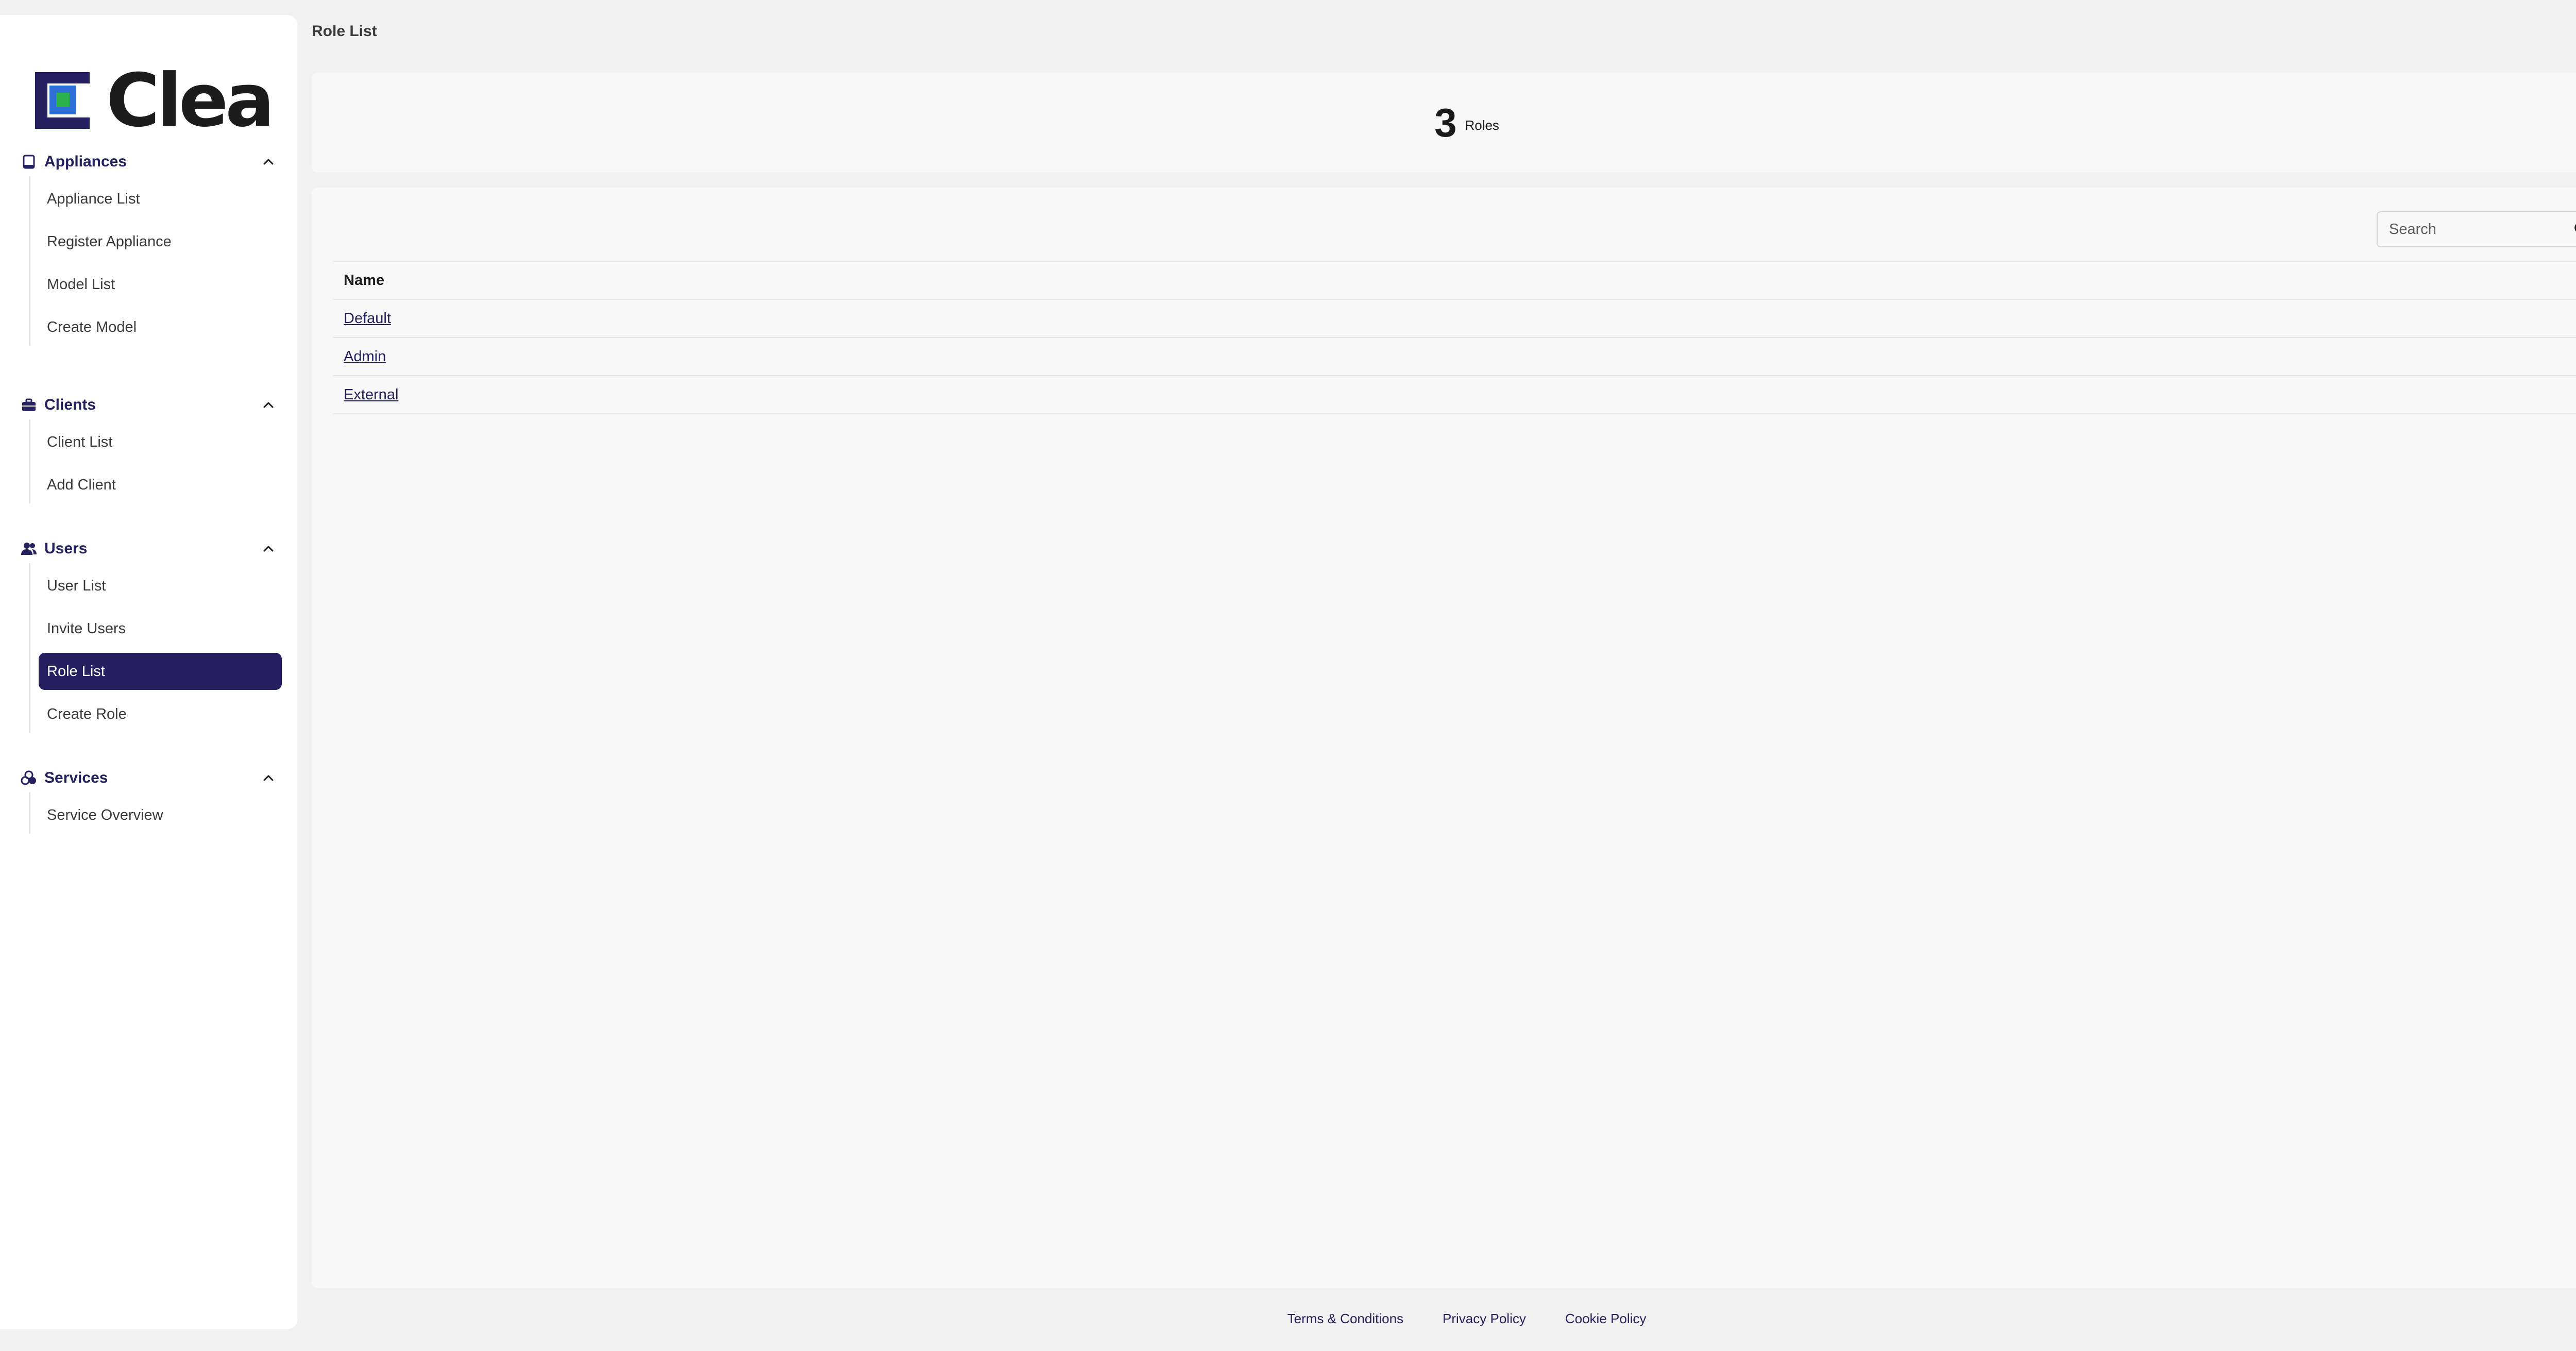 This screenshot has height=1351, width=2576. I want to click on nav-header-clients: Clients, so click(148, 405).